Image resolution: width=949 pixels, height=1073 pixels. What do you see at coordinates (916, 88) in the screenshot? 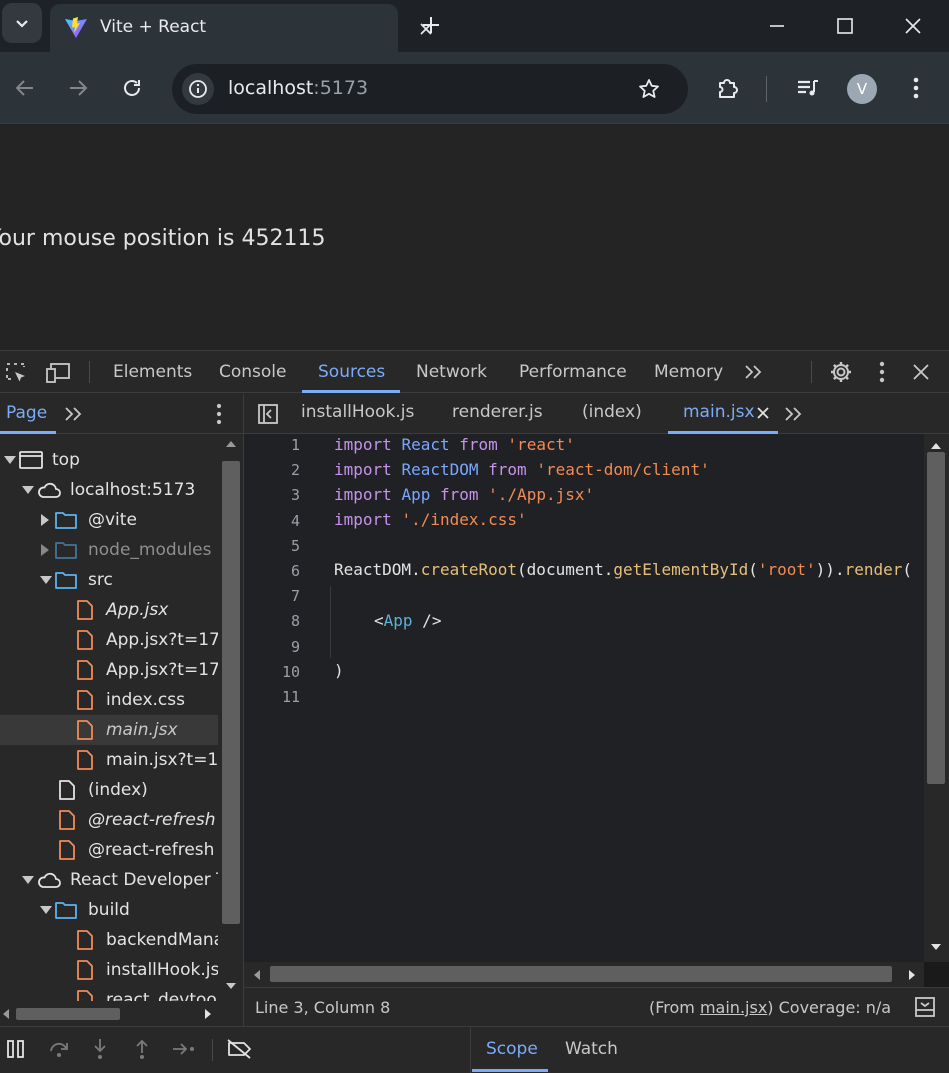
I see `browser-menu-button` at bounding box center [916, 88].